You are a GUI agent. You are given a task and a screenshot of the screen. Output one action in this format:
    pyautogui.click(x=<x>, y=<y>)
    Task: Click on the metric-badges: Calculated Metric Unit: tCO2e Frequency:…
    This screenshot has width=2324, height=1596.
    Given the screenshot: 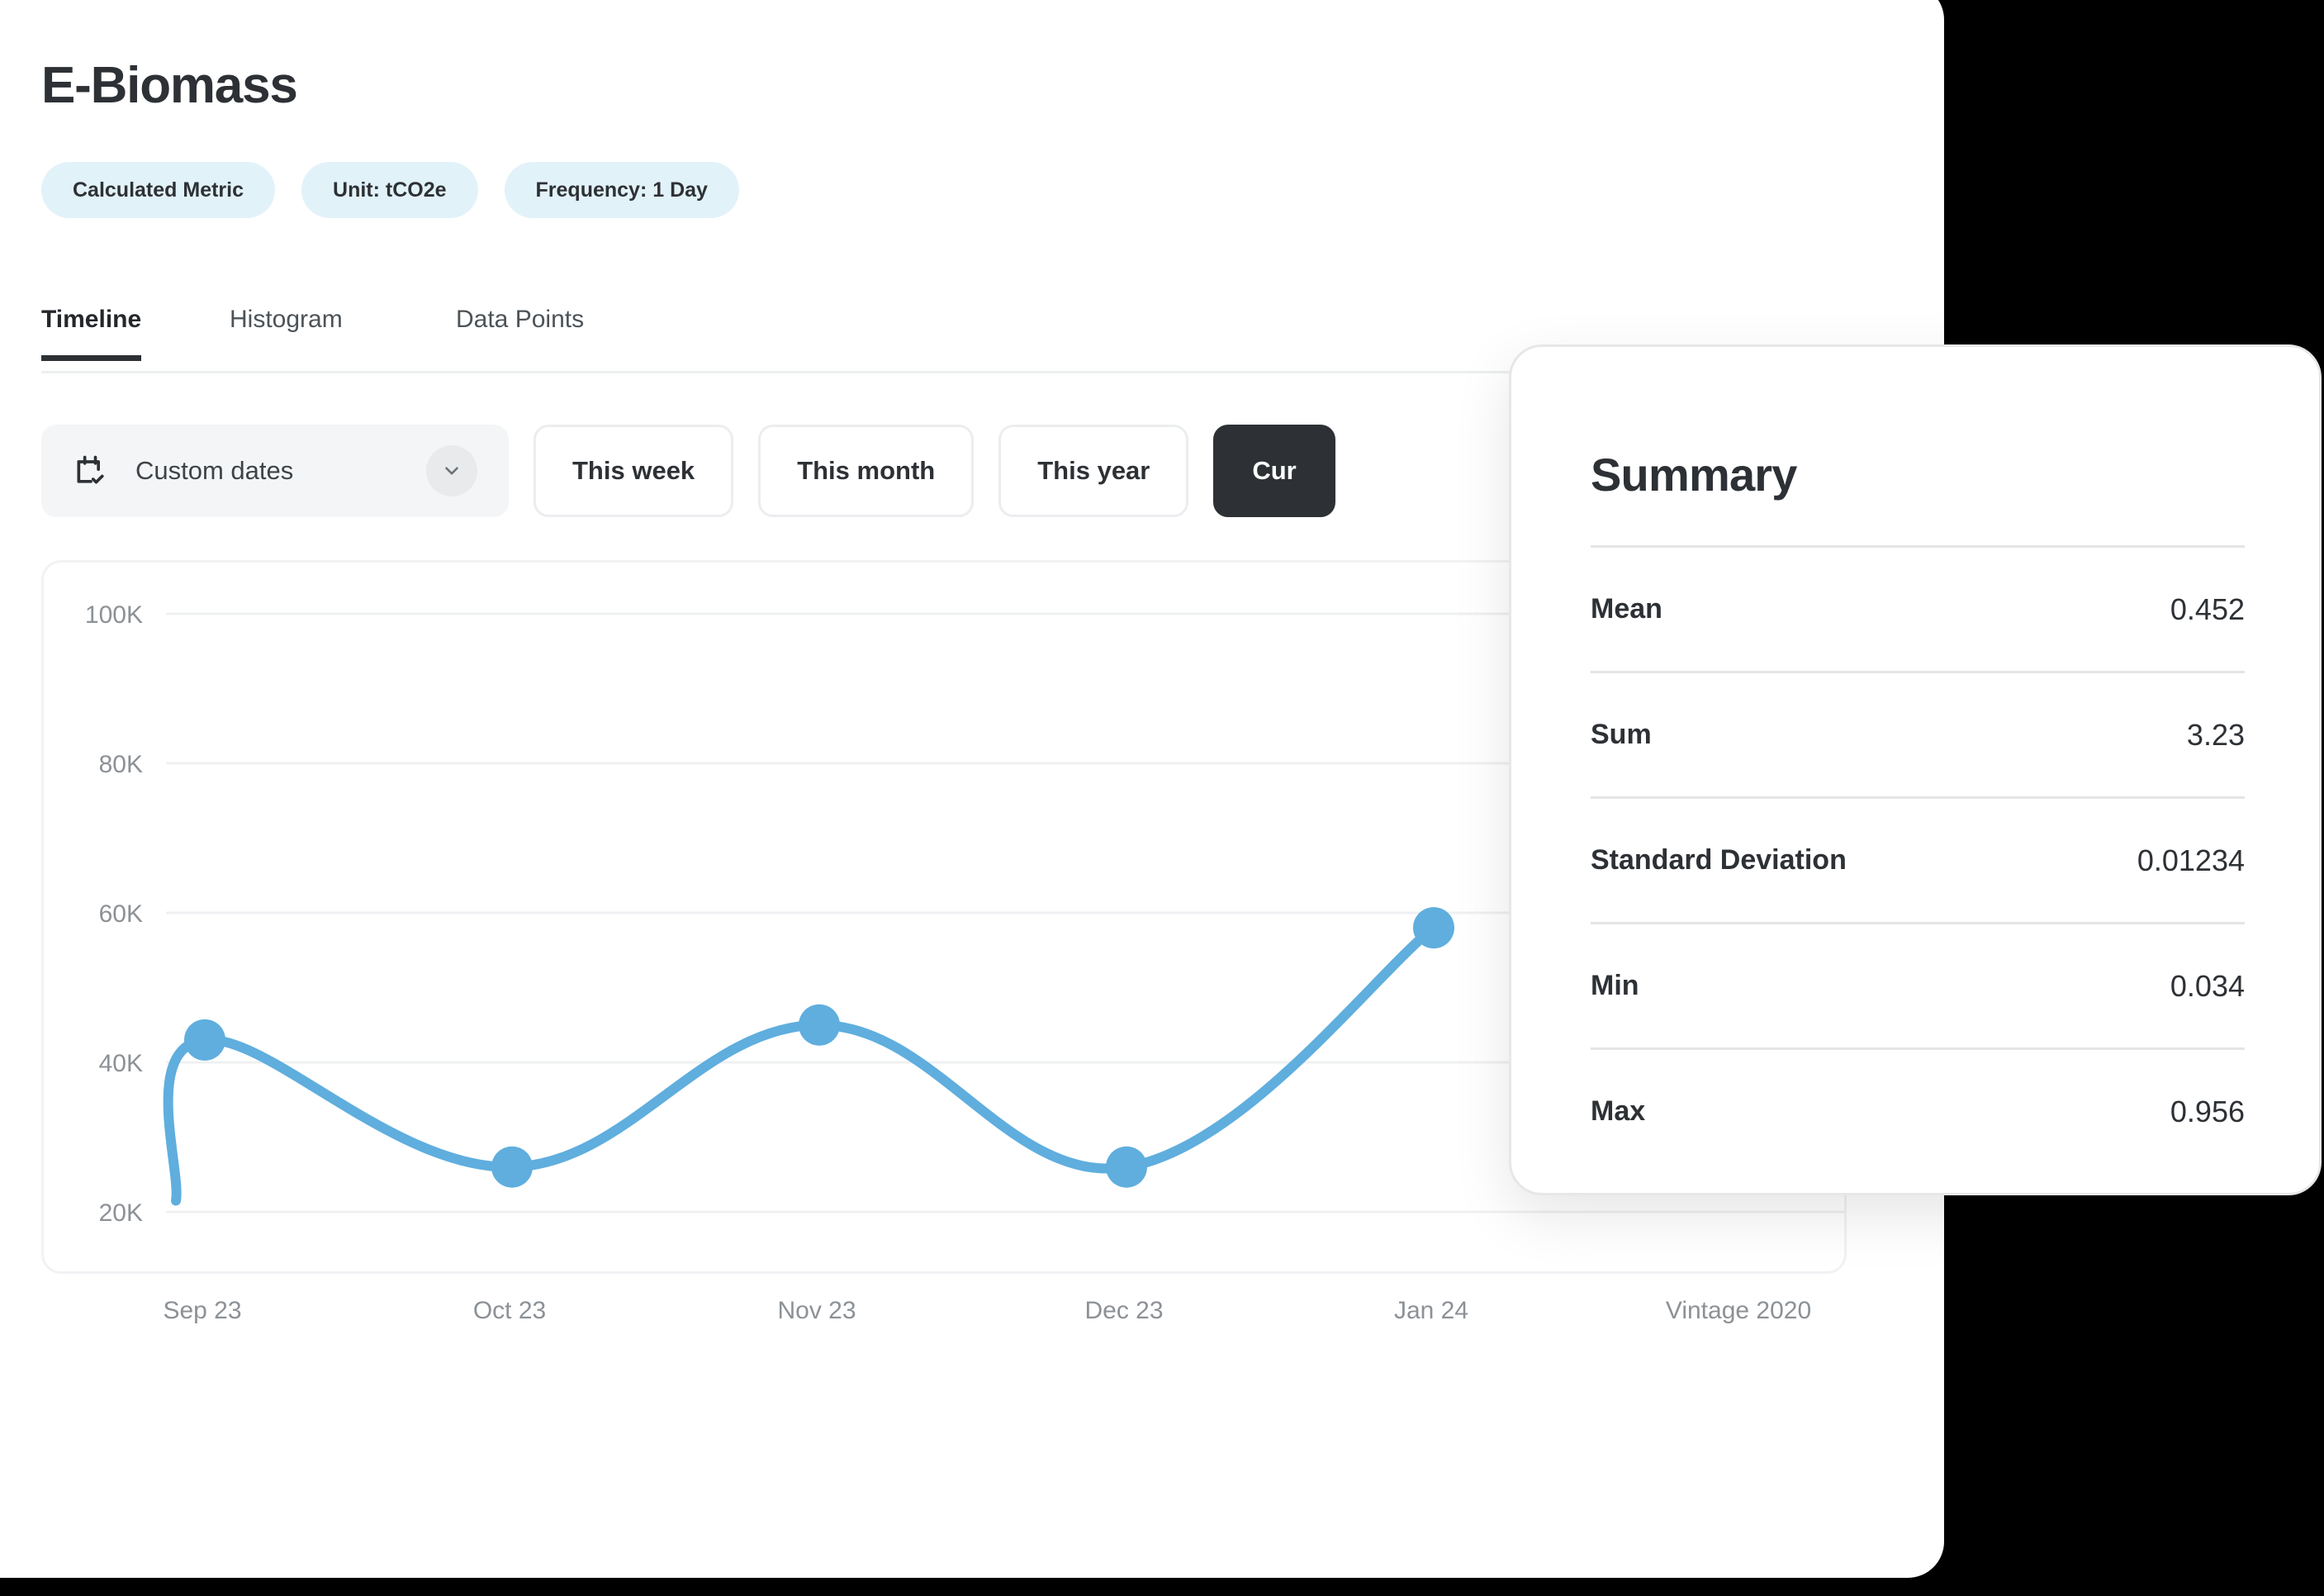 What is the action you would take?
    pyautogui.click(x=390, y=190)
    